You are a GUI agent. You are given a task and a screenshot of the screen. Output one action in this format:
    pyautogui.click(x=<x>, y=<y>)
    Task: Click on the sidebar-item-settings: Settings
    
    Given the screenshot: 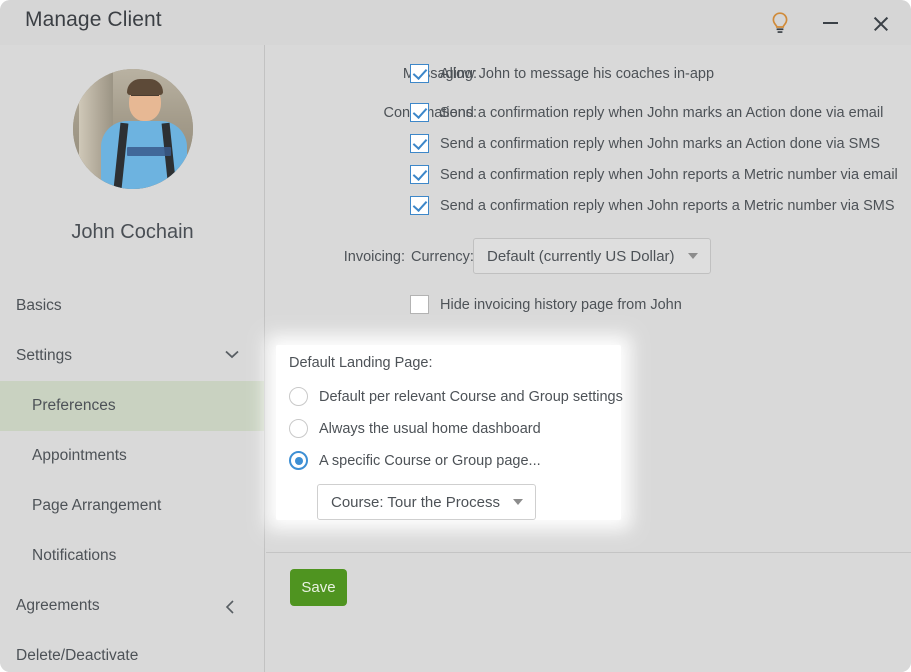 What is the action you would take?
    pyautogui.click(x=132, y=356)
    